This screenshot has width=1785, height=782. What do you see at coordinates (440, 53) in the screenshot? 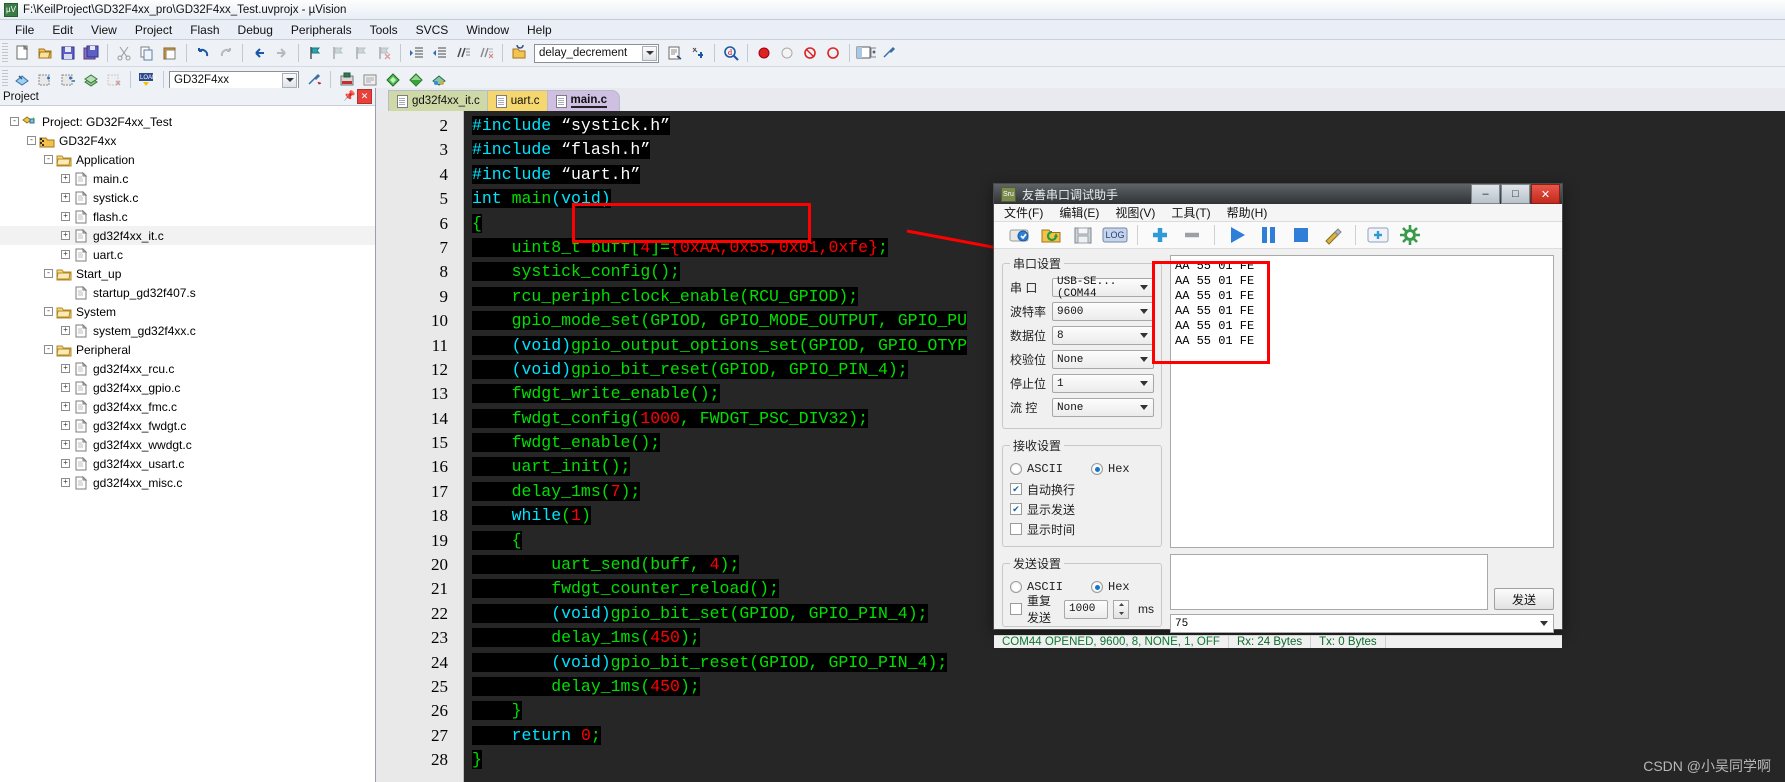
I see `indent-decrease-icon` at bounding box center [440, 53].